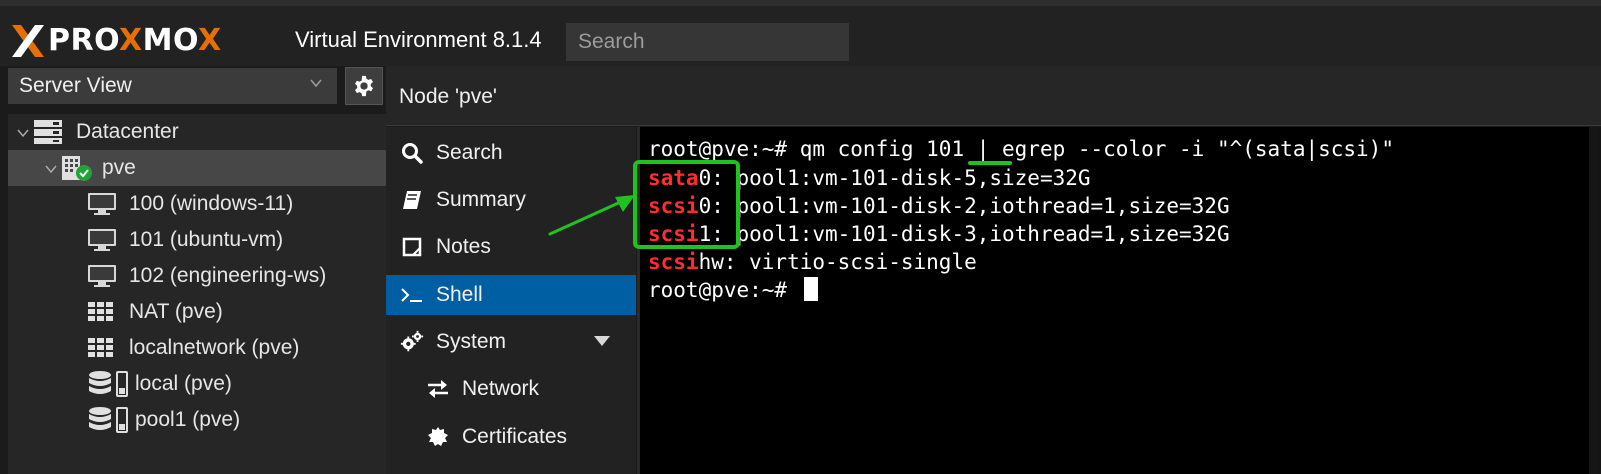 This screenshot has height=474, width=1601. Describe the element at coordinates (135, 40) in the screenshot. I see `logo-wordmark: PROXMOX` at that location.